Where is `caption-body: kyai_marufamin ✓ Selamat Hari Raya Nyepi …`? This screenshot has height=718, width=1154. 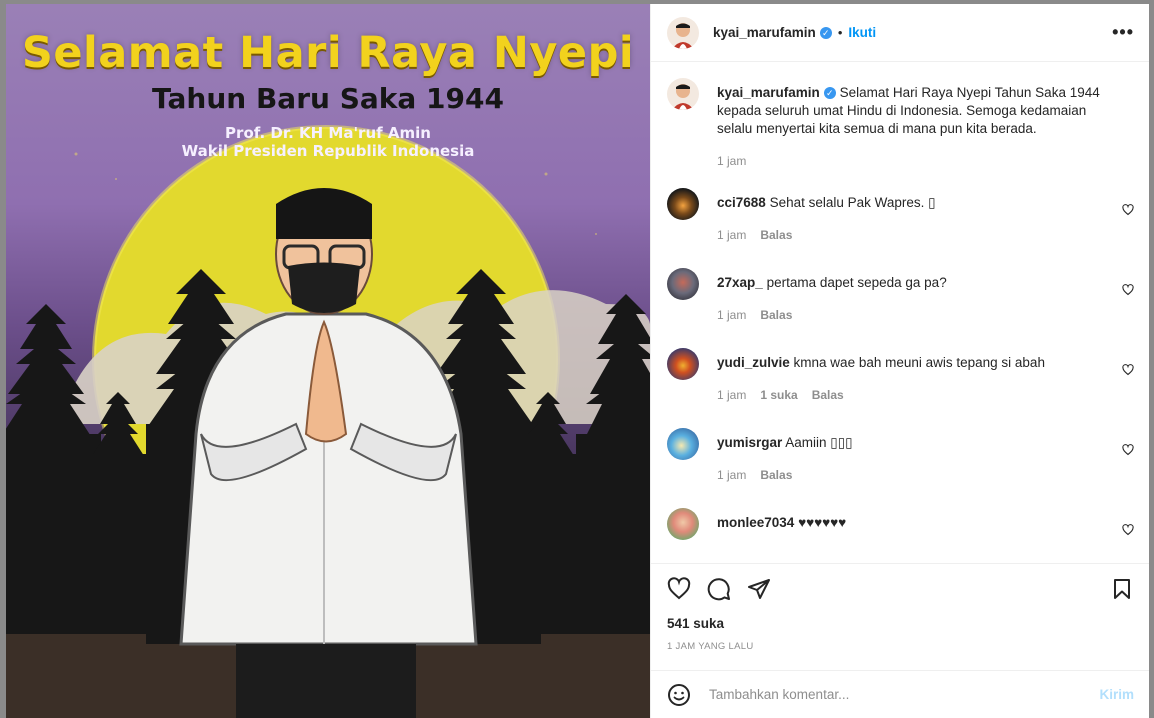
caption-body: kyai_marufamin ✓ Selamat Hari Raya Nyepi … is located at coordinates (925, 124).